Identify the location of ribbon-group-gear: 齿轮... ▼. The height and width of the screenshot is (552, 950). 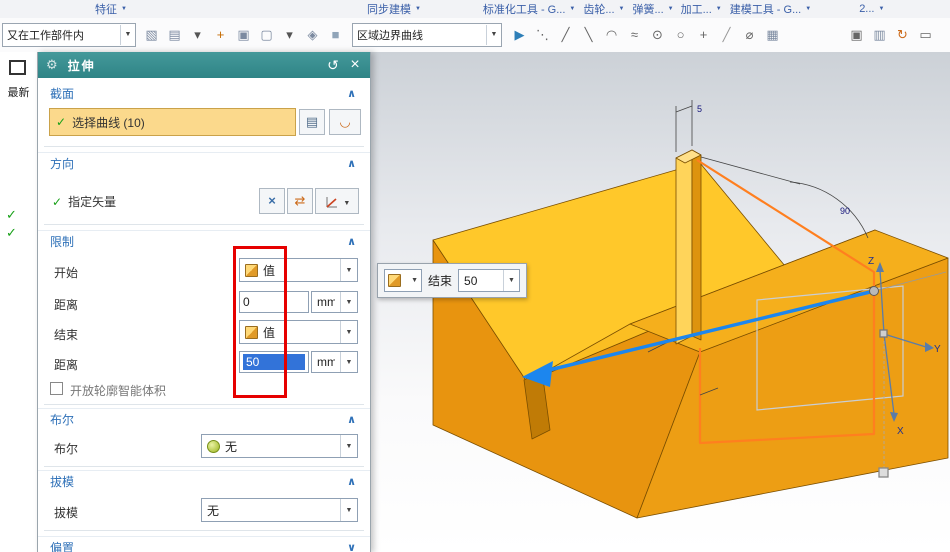
(603, 9).